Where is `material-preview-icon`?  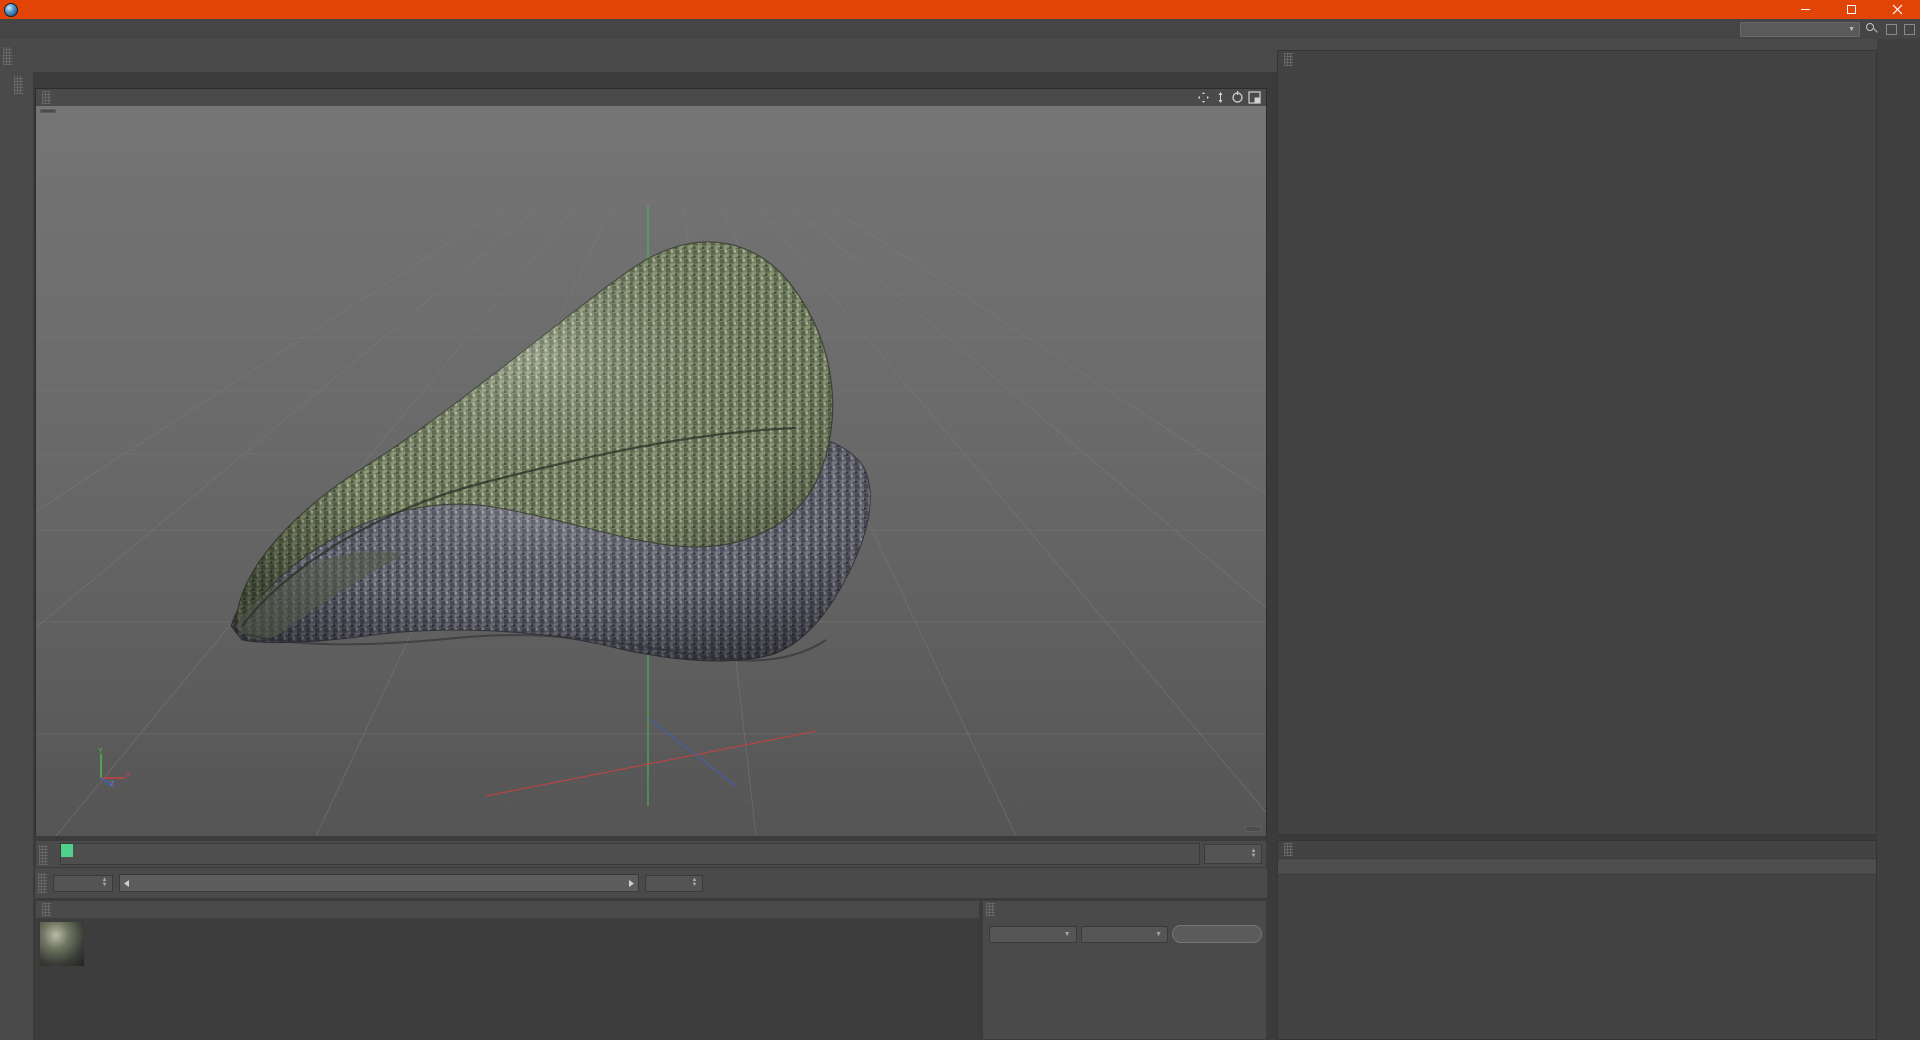 material-preview-icon is located at coordinates (62, 944).